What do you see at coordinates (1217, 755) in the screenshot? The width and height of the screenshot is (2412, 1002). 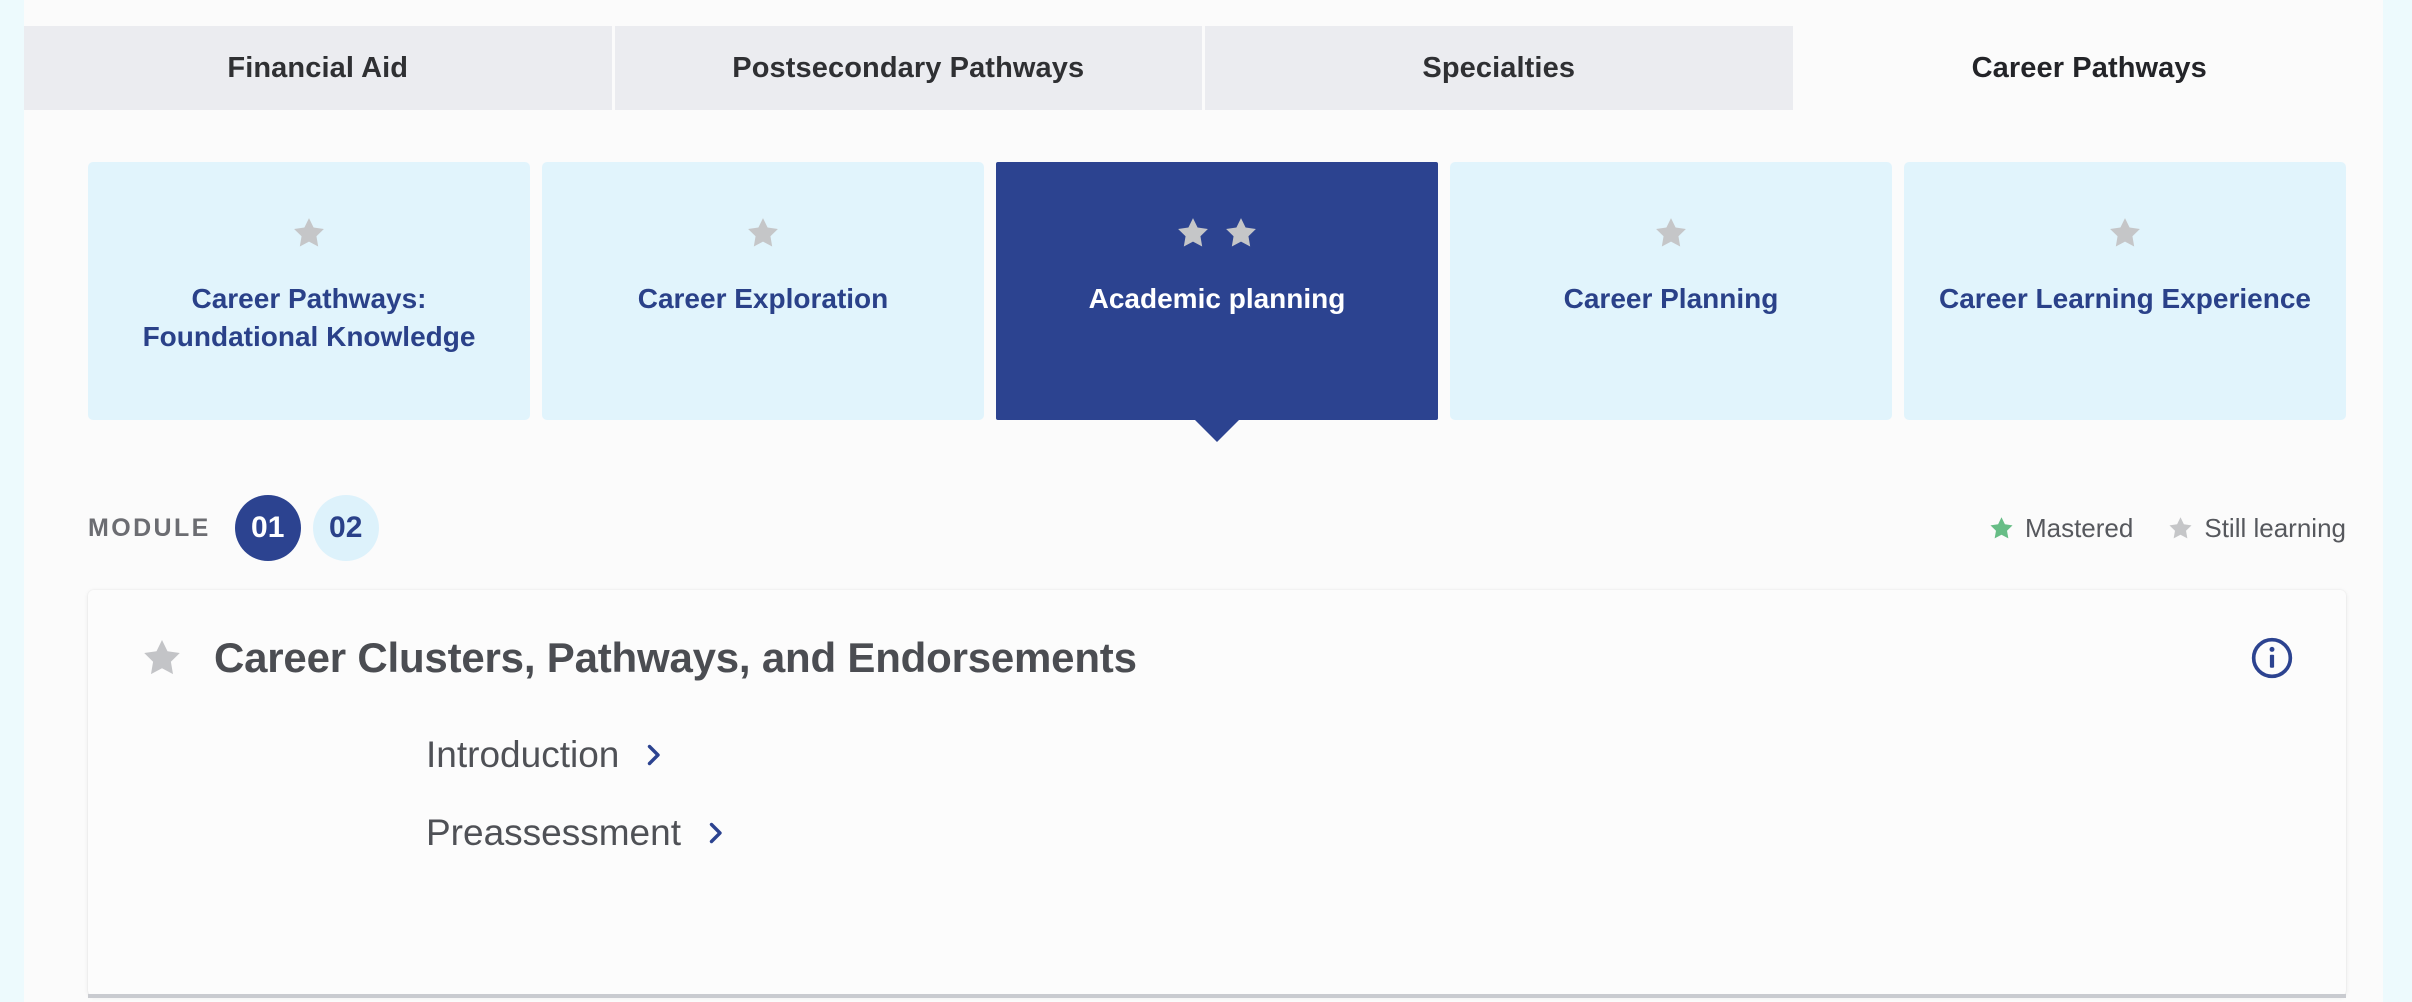 I see `lesson-item-introduction: Introduction` at bounding box center [1217, 755].